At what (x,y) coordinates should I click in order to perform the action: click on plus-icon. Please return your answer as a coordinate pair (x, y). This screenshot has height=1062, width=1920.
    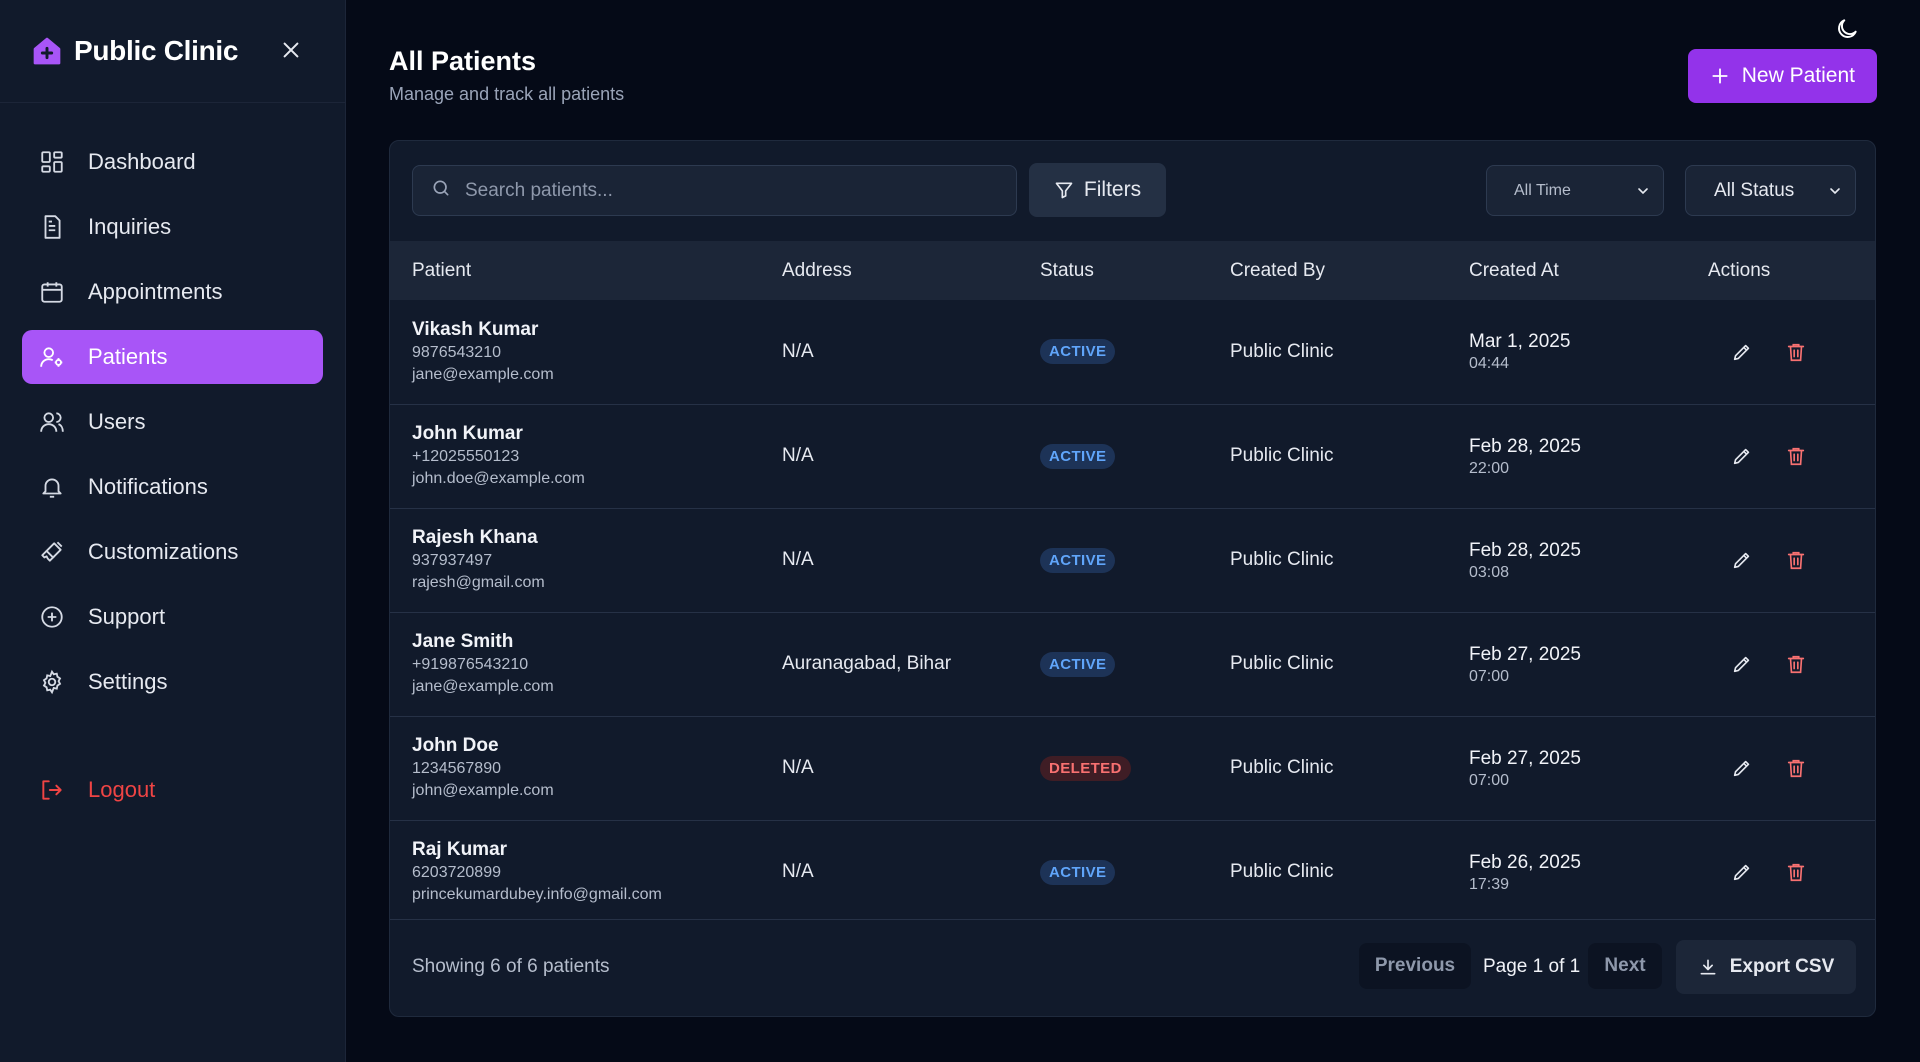
    Looking at the image, I should click on (1720, 76).